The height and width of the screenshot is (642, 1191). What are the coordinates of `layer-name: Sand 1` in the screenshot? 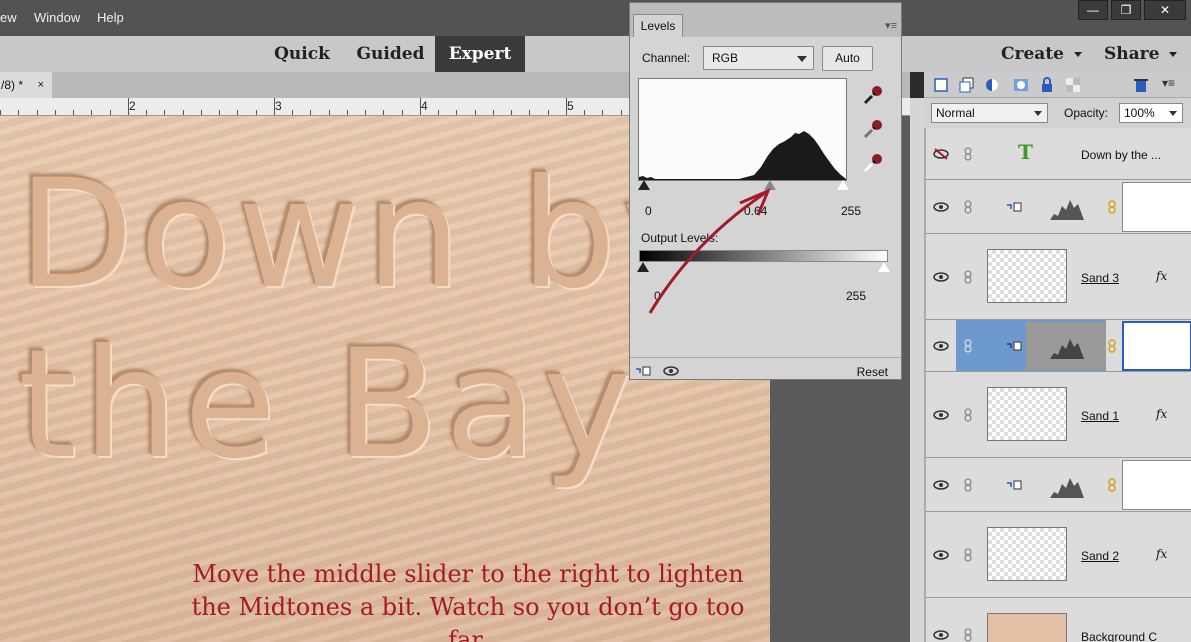 It's located at (1100, 416).